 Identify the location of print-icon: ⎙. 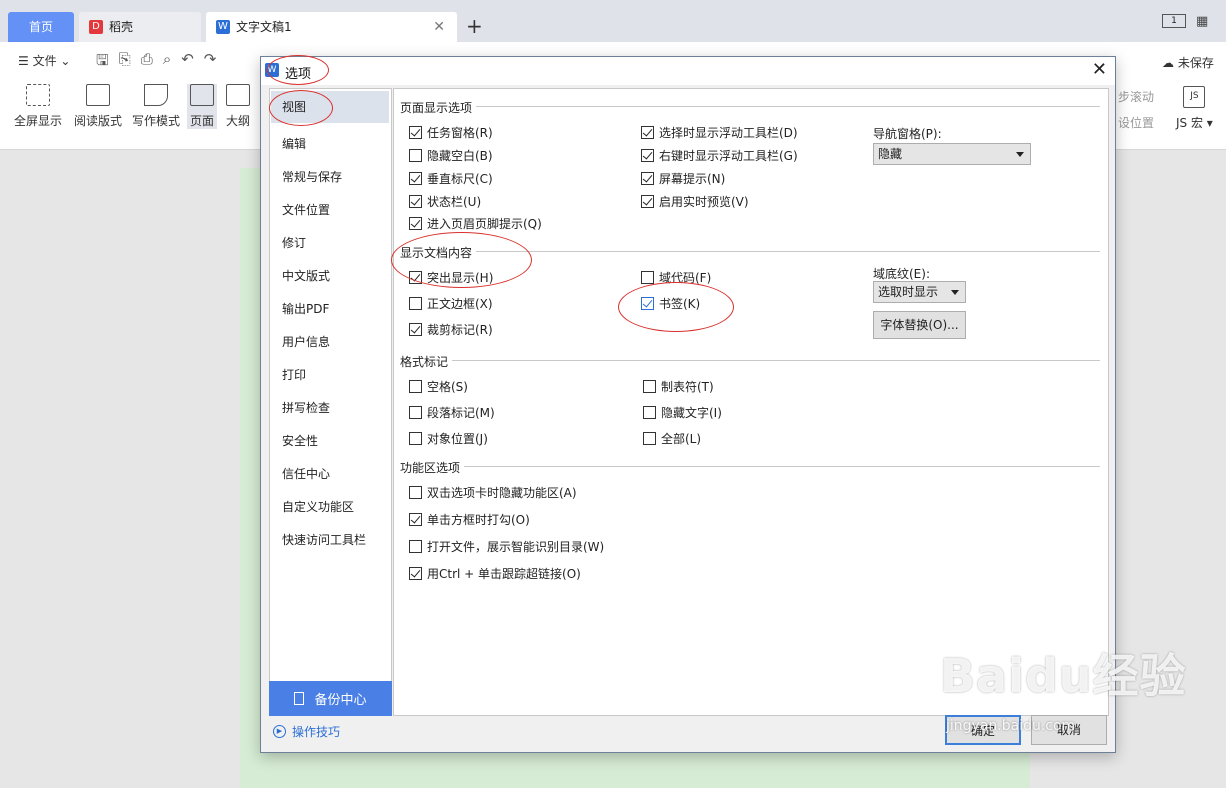
(147, 62).